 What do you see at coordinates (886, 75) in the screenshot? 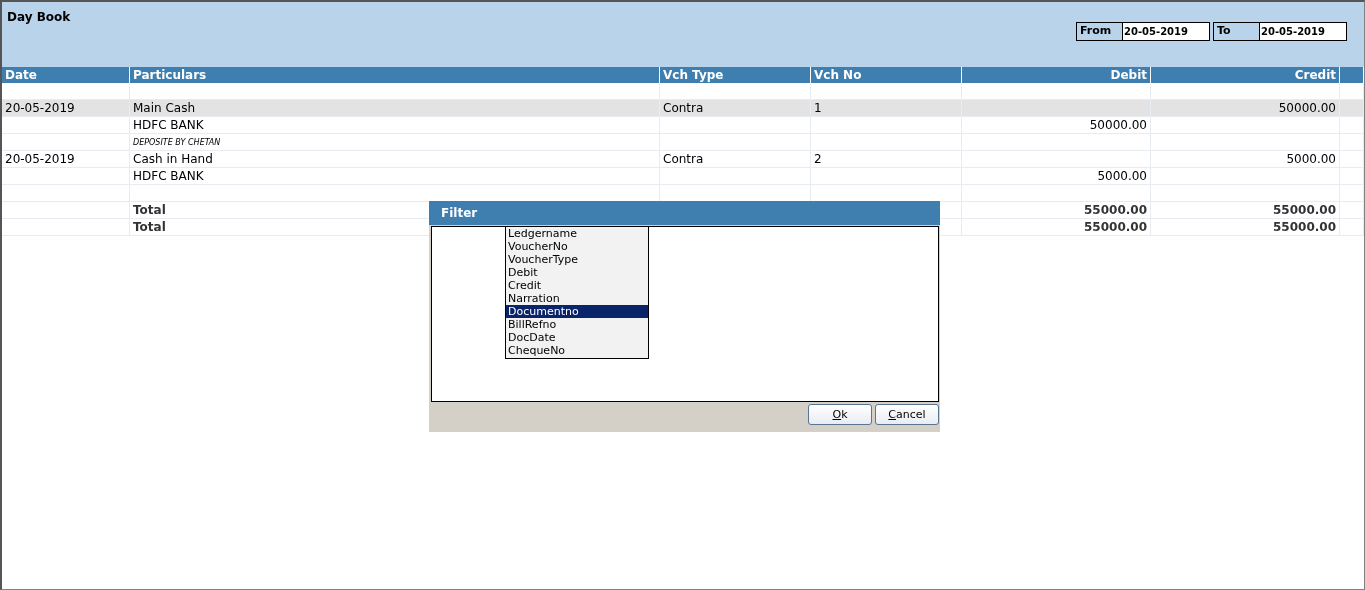
I see `column-header: Vch No` at bounding box center [886, 75].